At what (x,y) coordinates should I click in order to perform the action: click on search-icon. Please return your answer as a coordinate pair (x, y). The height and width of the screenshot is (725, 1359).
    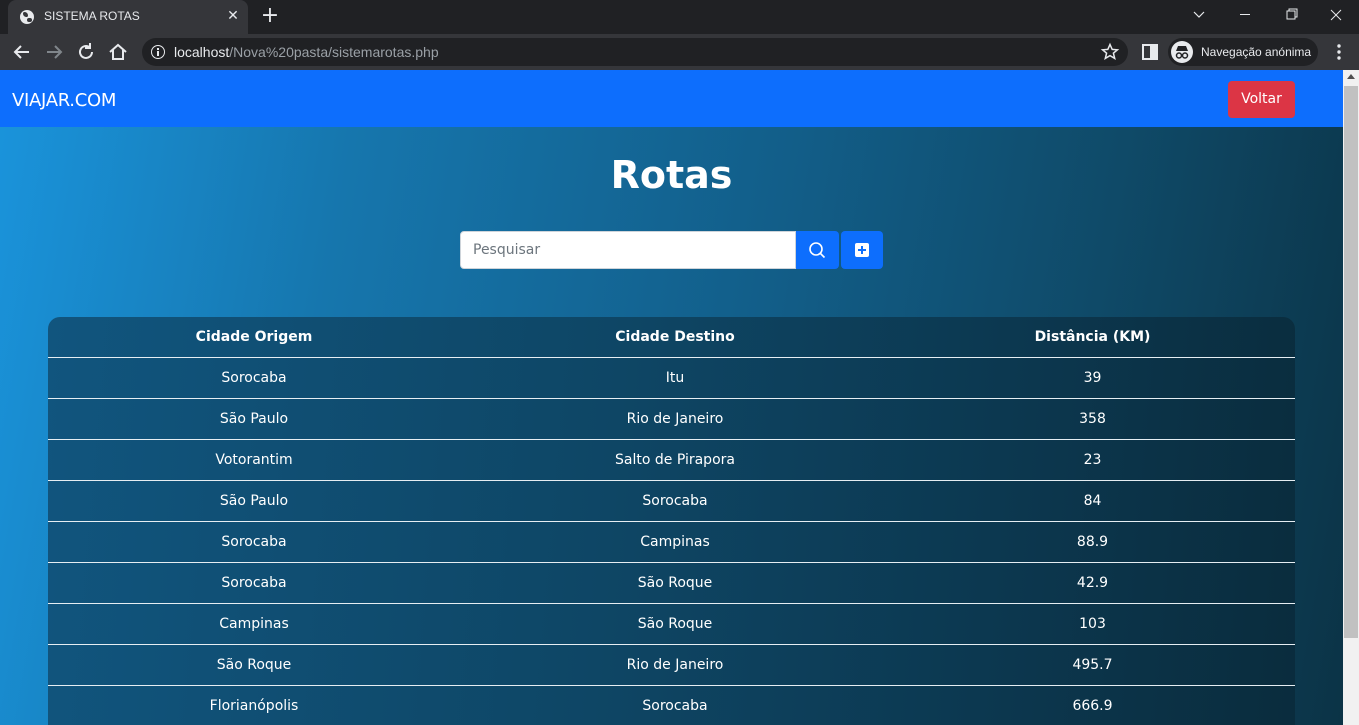
    Looking at the image, I should click on (817, 250).